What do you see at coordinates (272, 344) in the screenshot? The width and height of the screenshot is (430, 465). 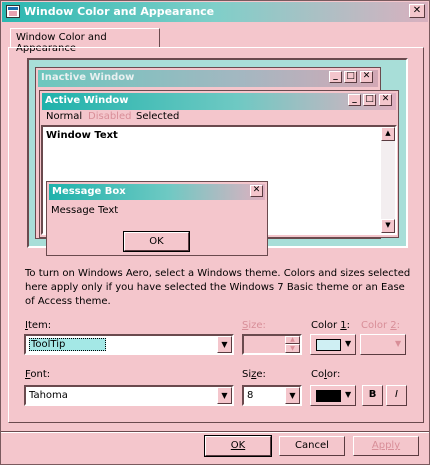 I see `item-size-spinner: ▲ ▼` at bounding box center [272, 344].